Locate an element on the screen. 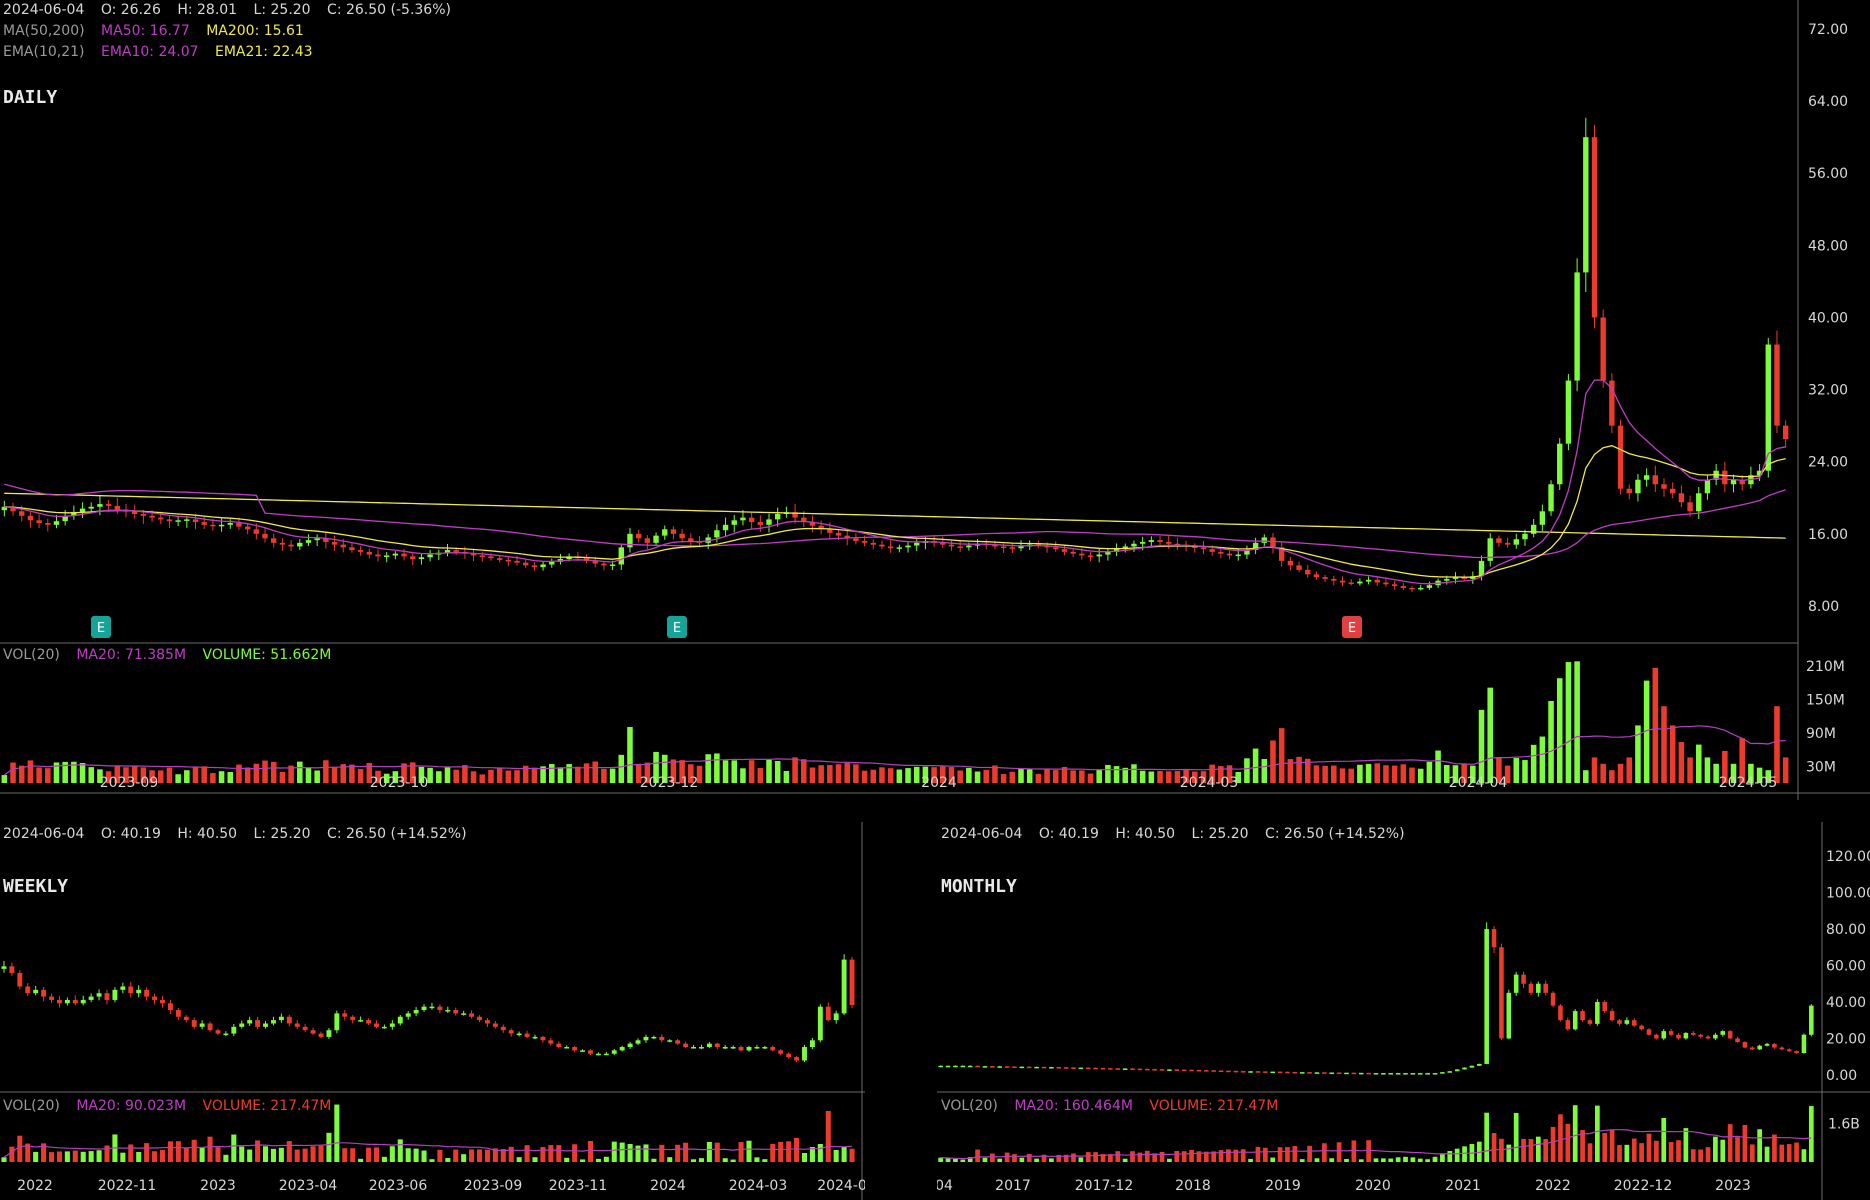 This screenshot has width=1870, height=1200. daily-ma200-line is located at coordinates (895, 515).